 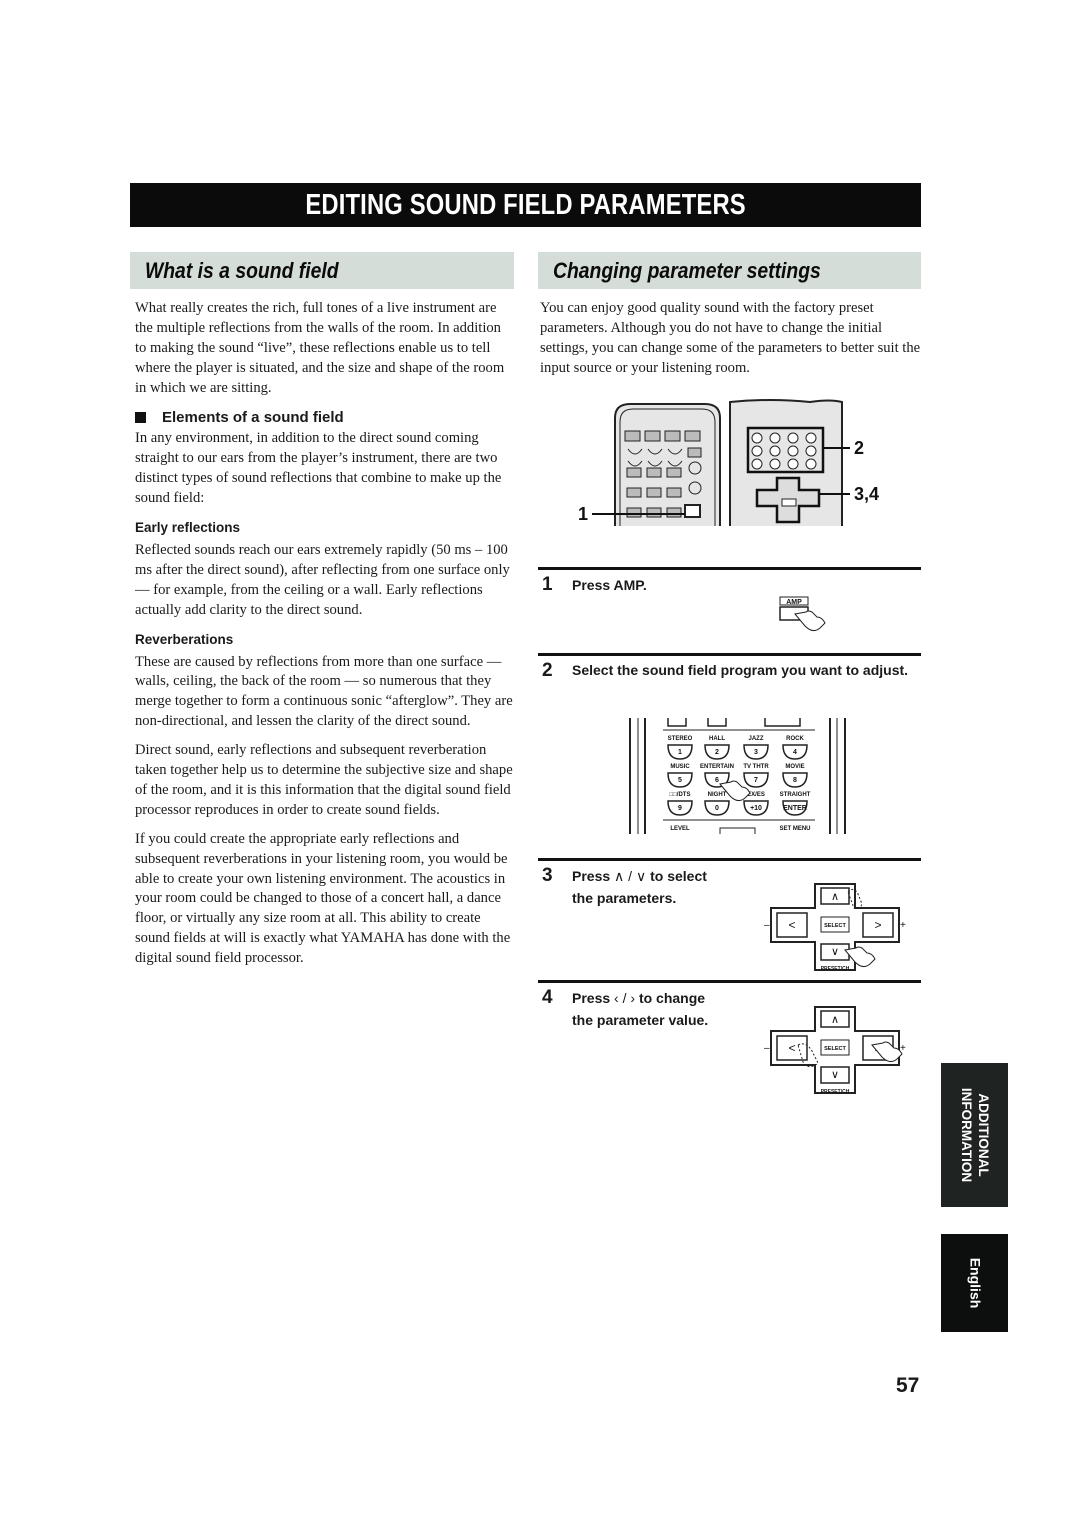 I want to click on remote-bottom-view, so click(x=786, y=462).